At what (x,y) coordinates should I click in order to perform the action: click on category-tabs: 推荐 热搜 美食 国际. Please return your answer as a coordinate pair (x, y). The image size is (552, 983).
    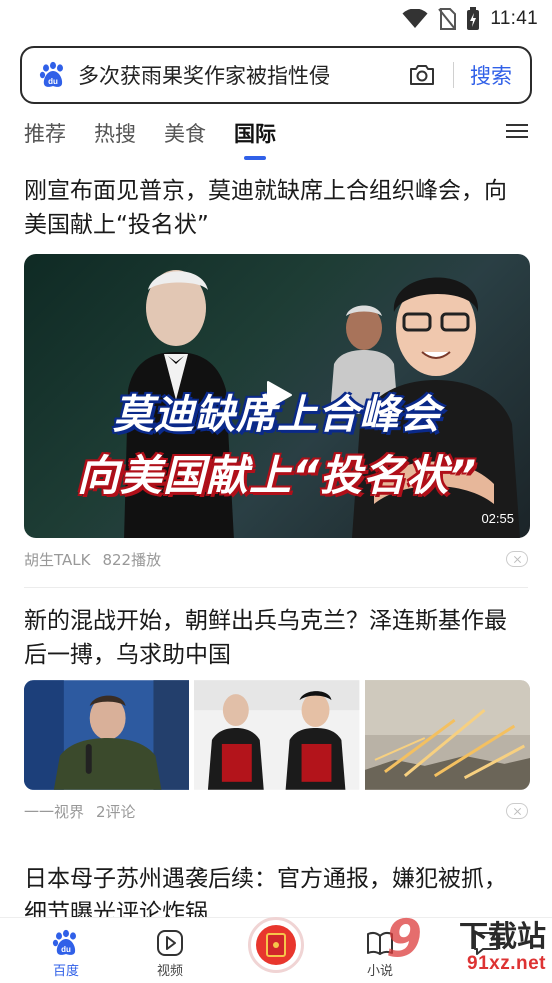
    Looking at the image, I should click on (276, 136).